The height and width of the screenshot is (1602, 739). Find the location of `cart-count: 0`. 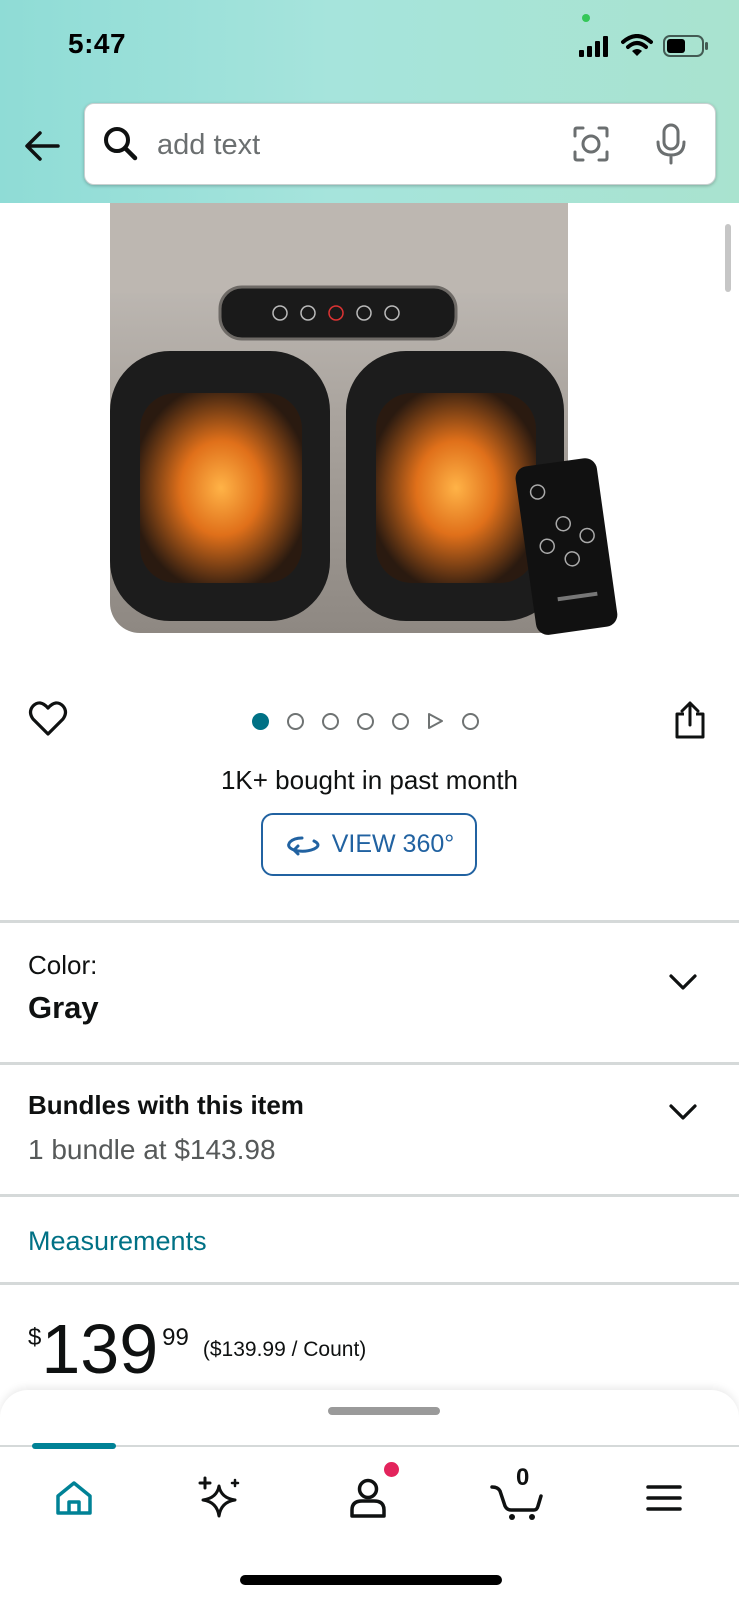

cart-count: 0 is located at coordinates (523, 1477).